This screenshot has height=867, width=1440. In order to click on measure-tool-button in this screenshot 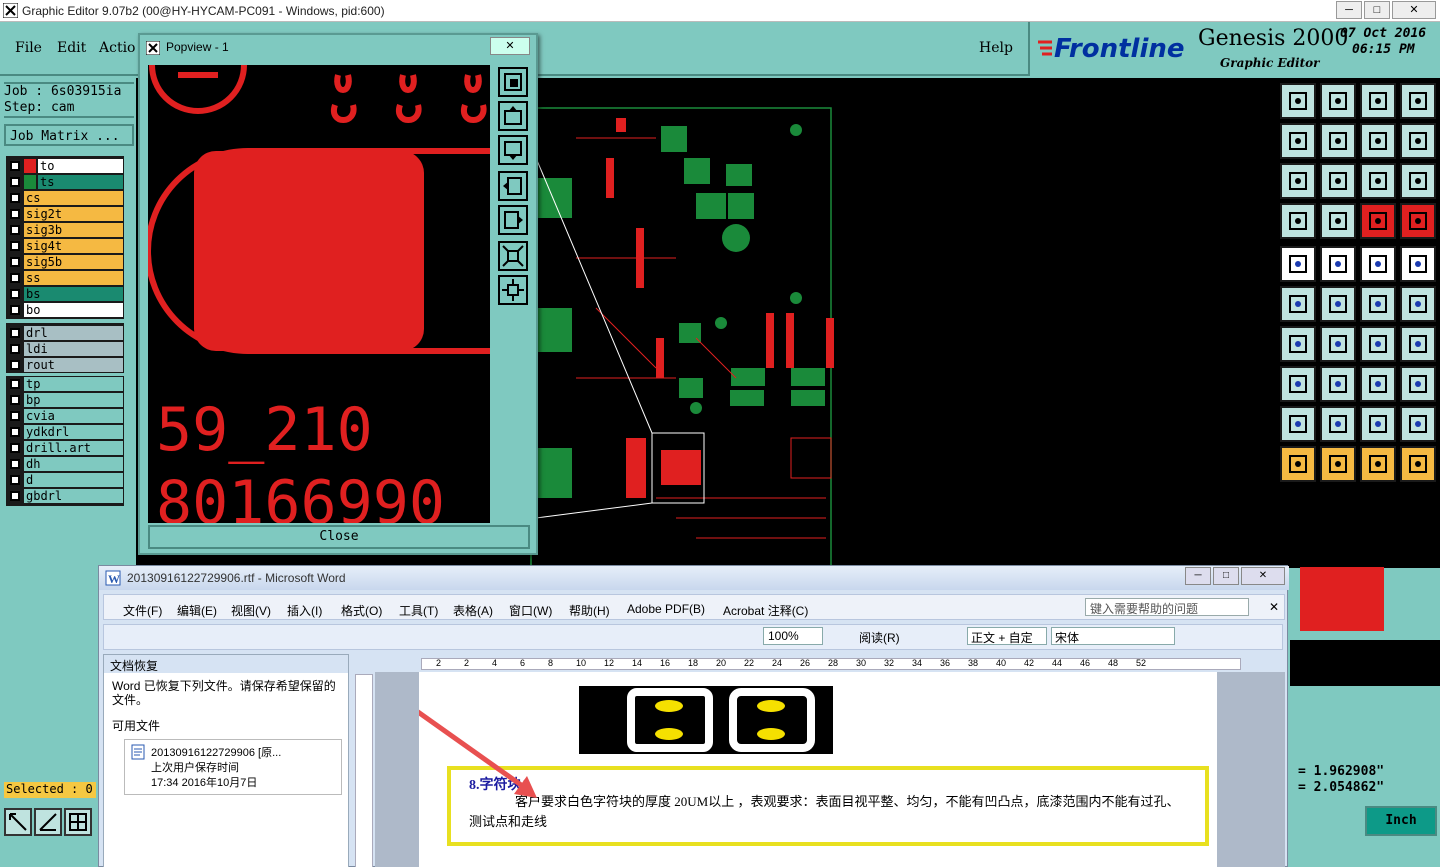, I will do `click(48, 822)`.